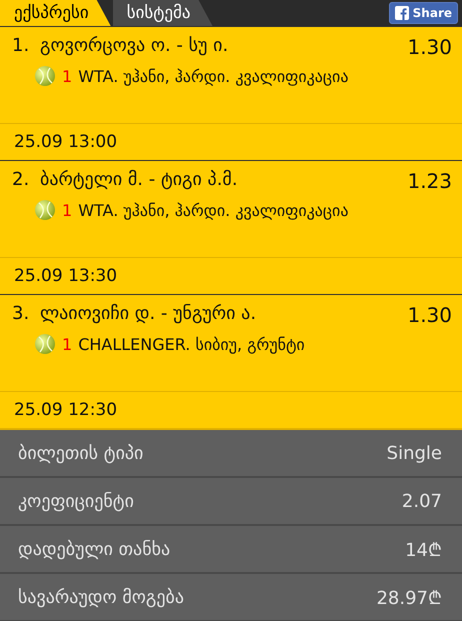 The height and width of the screenshot is (621, 462). Describe the element at coordinates (66, 410) in the screenshot. I see `match-datetime: 25.09 12:30` at that location.